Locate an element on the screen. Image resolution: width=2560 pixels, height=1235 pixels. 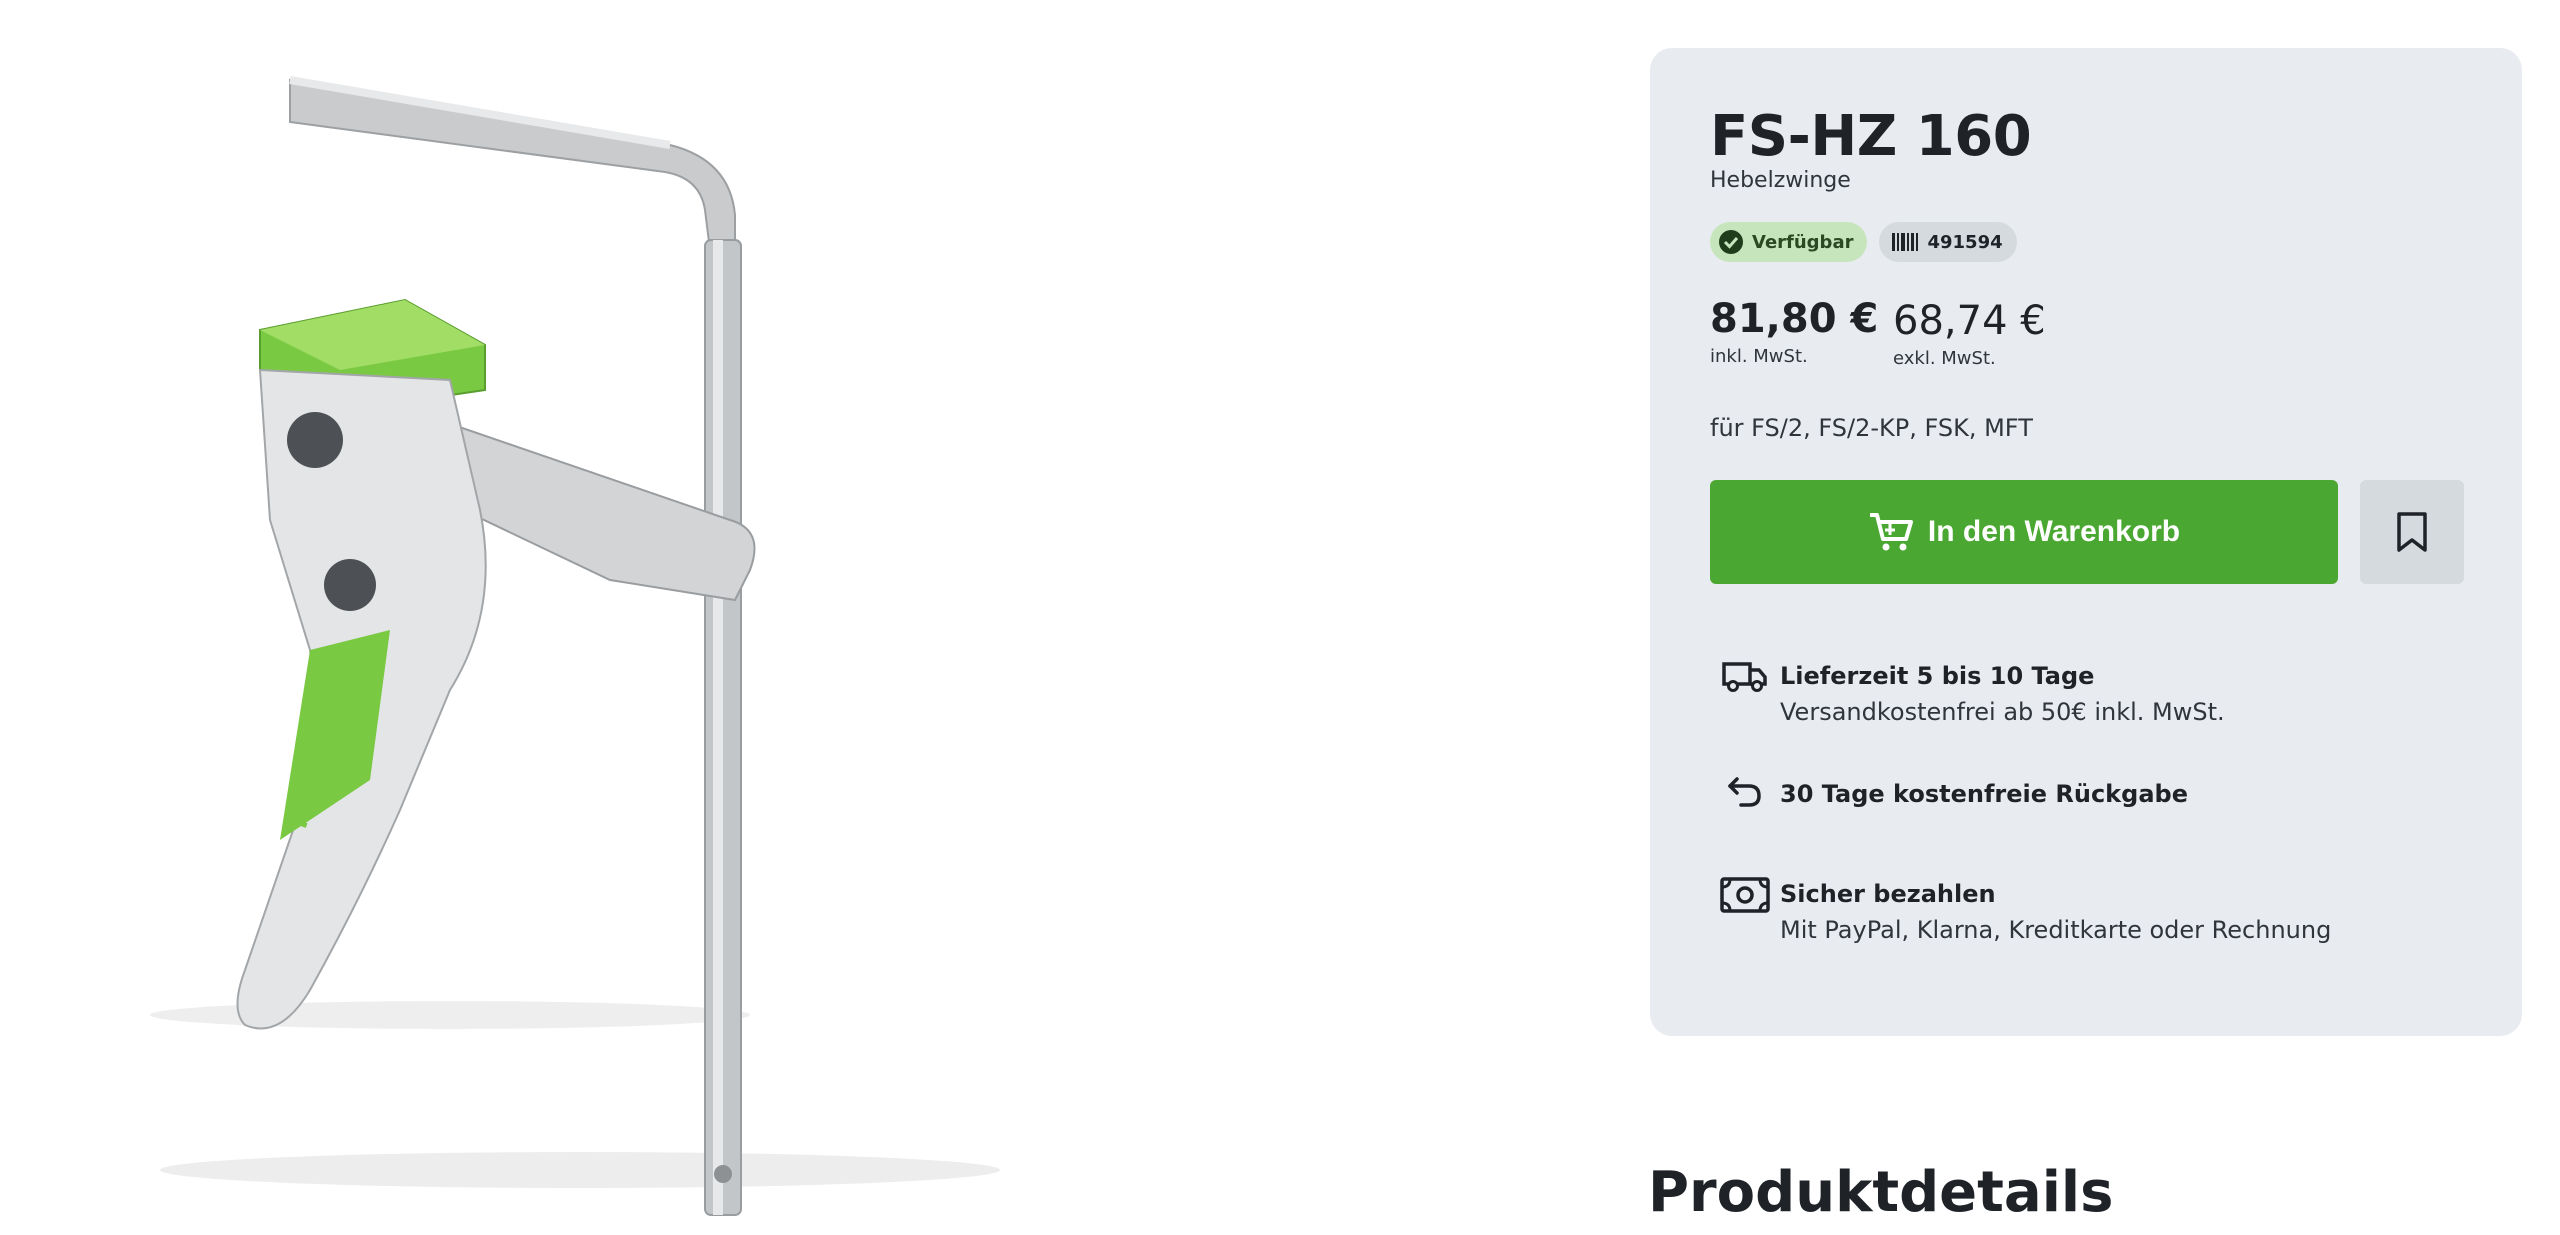
price-net: 68,74 € exkl. MwSt. is located at coordinates (1969, 333).